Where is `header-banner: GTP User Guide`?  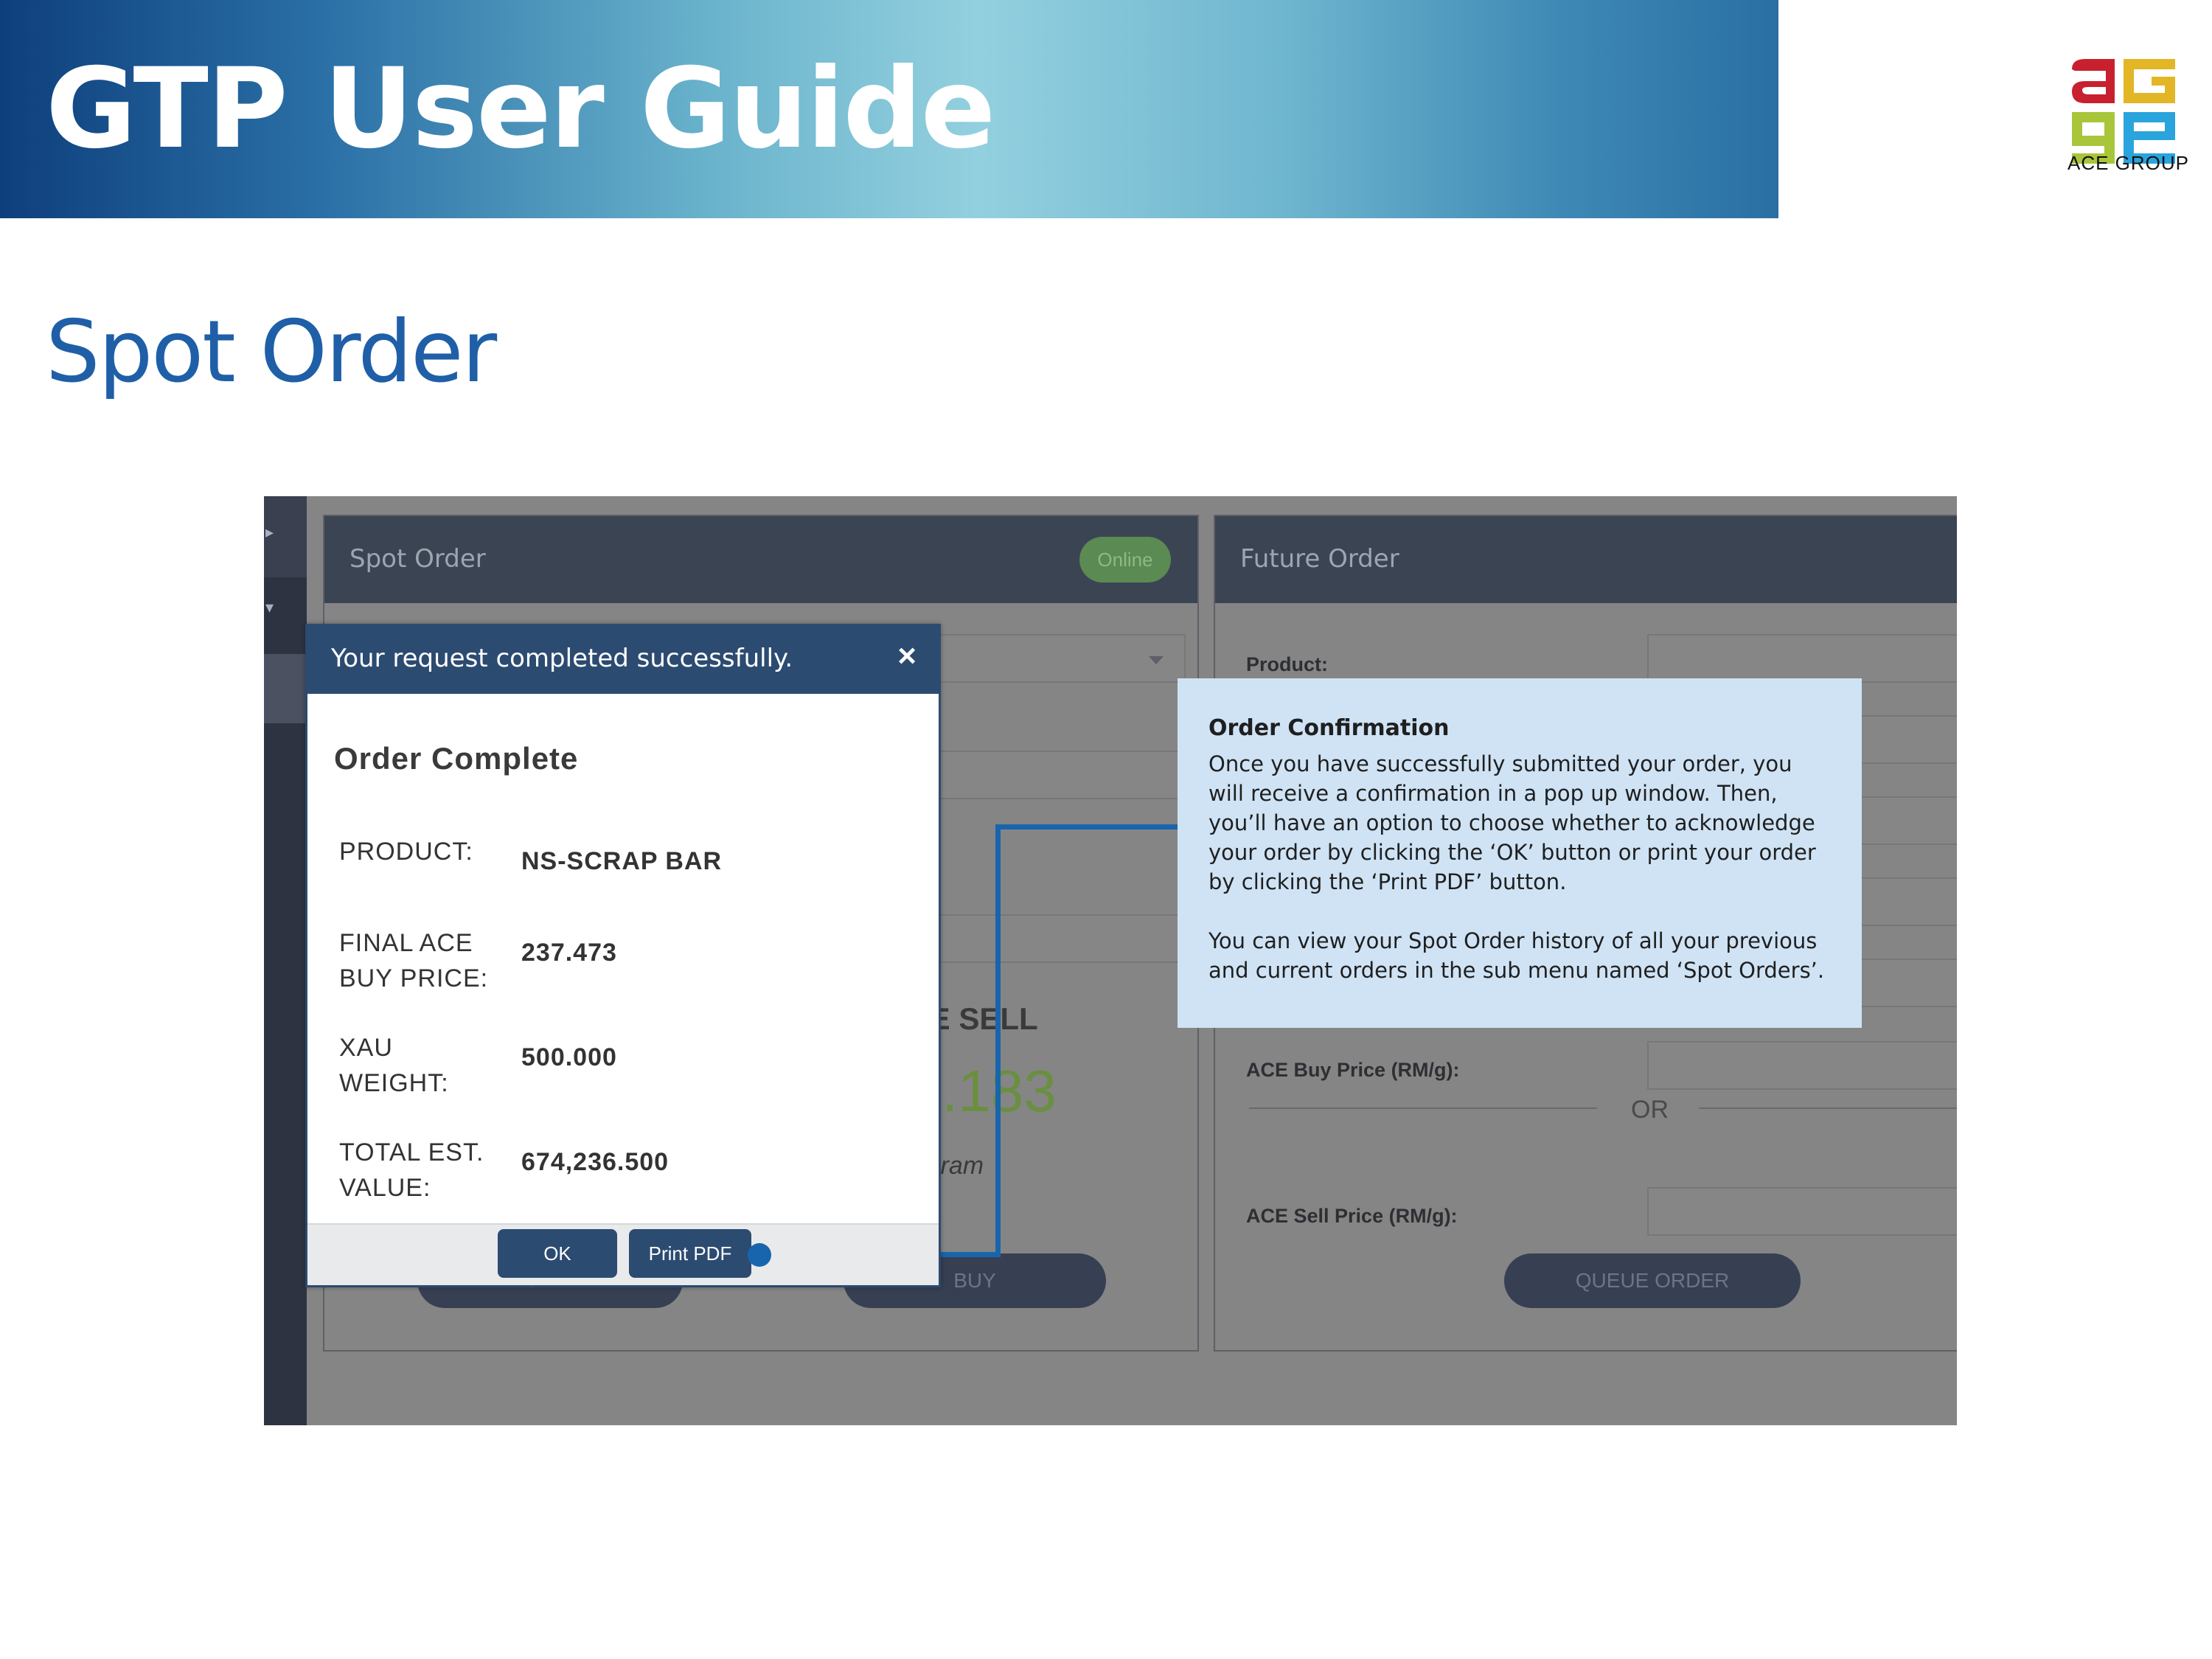
header-banner: GTP User Guide is located at coordinates (889, 109).